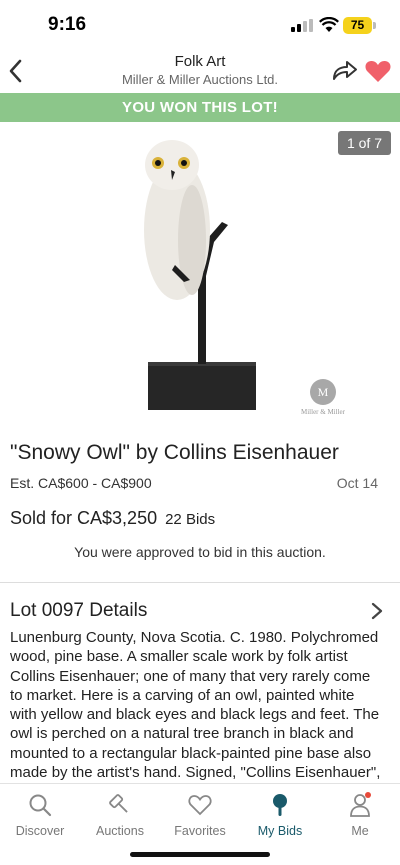  What do you see at coordinates (280, 805) in the screenshot?
I see `paddle-icon` at bounding box center [280, 805].